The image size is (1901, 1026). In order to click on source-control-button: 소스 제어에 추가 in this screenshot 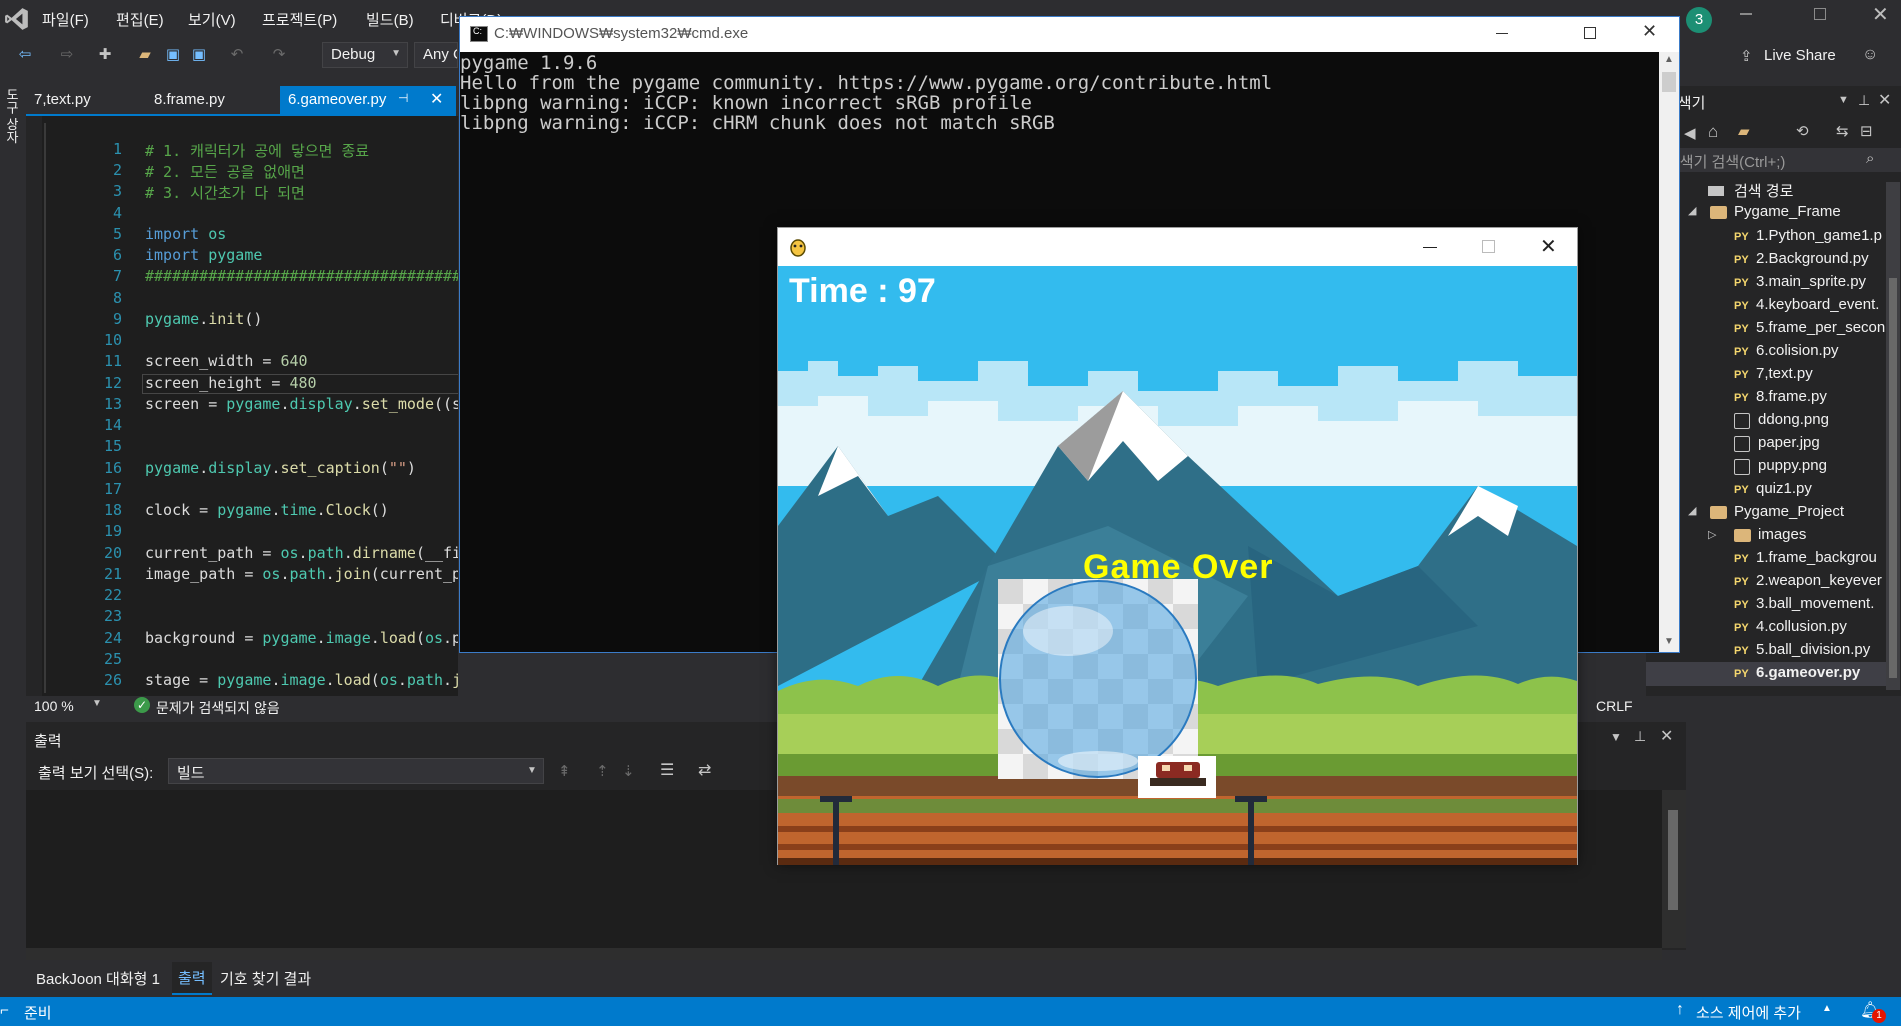, I will do `click(1748, 1012)`.